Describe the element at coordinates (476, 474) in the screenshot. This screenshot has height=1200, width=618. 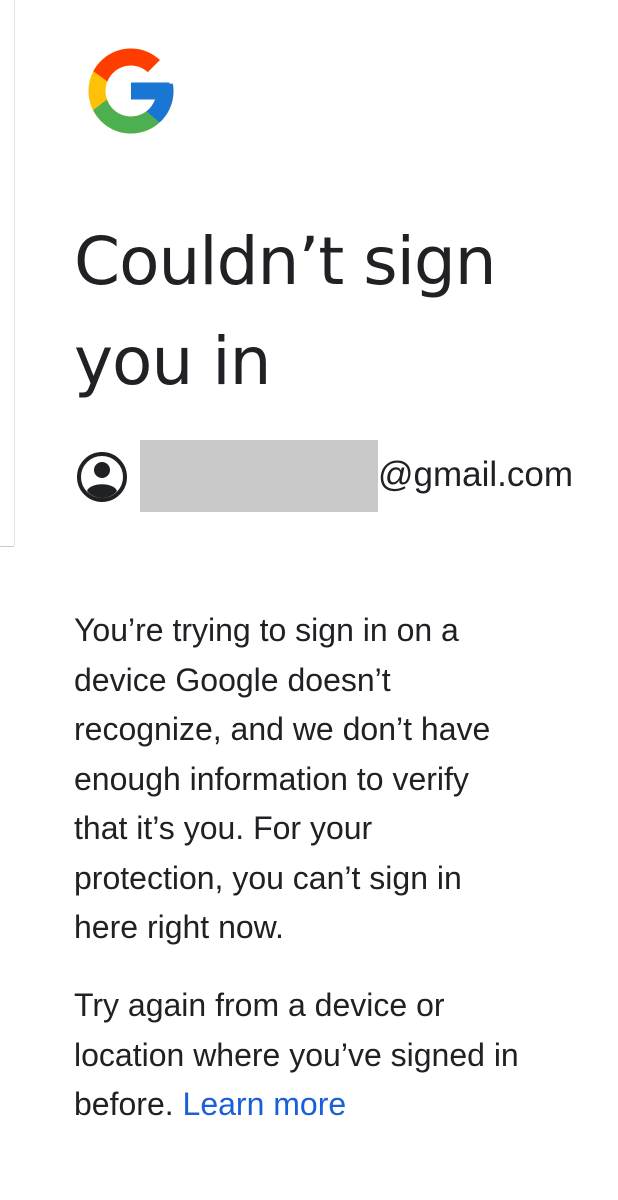
I see `email-domain: @gmail.com` at that location.